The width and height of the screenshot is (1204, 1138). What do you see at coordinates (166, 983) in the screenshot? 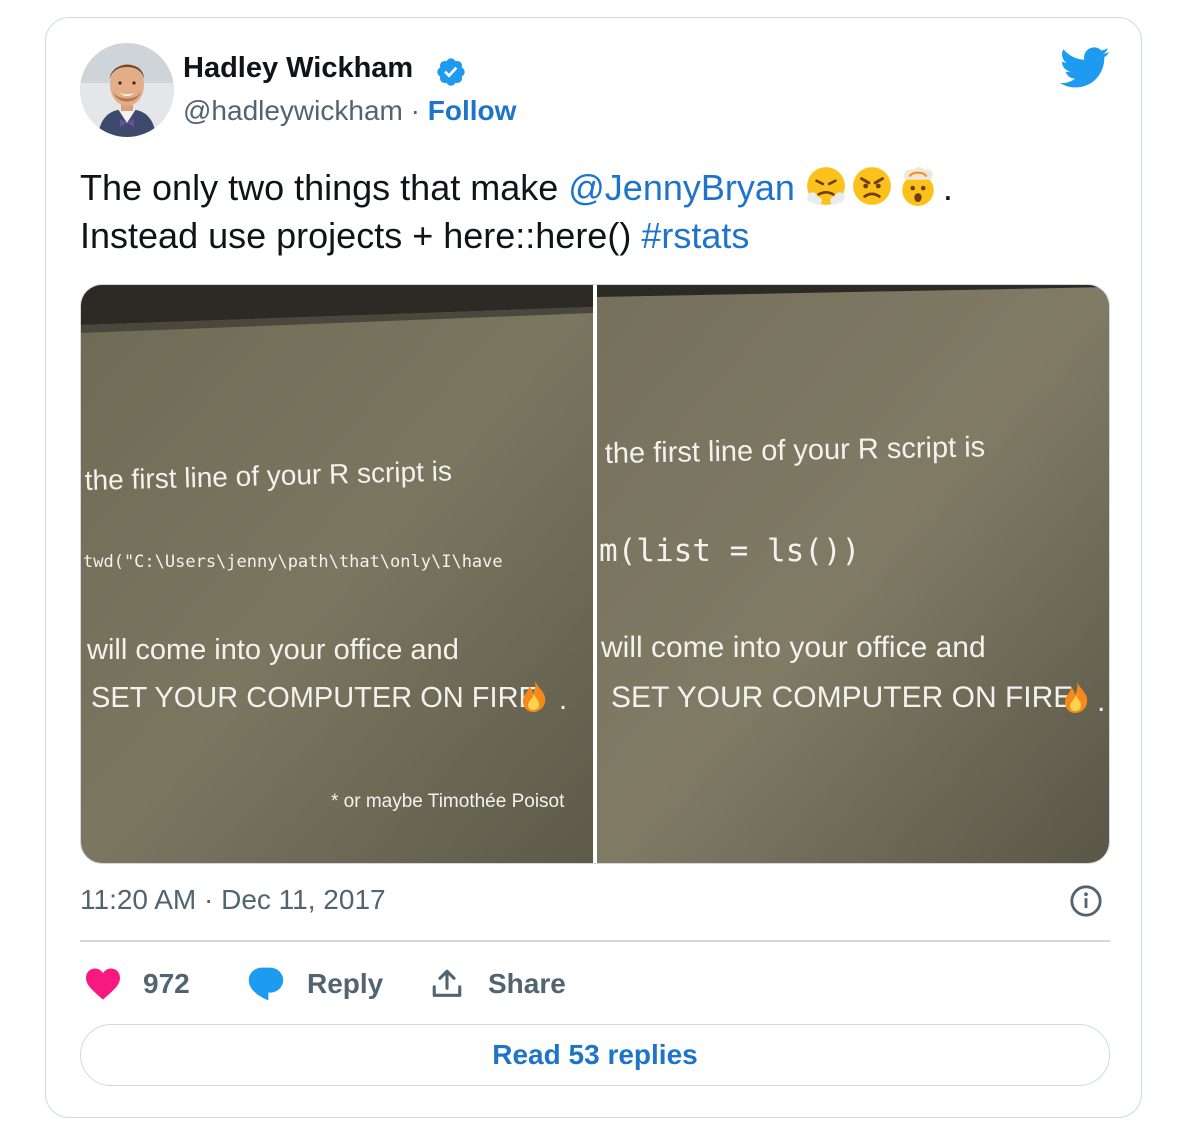
I see `like-count: 972` at bounding box center [166, 983].